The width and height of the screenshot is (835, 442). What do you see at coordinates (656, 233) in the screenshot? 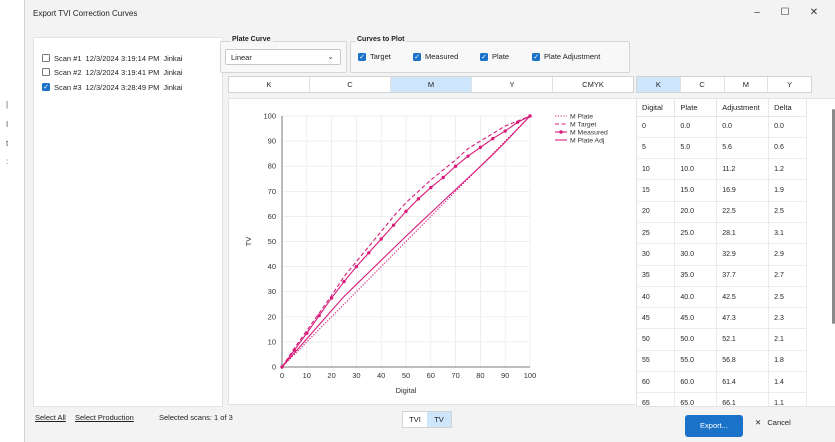
I see `table-cell: 25` at bounding box center [656, 233].